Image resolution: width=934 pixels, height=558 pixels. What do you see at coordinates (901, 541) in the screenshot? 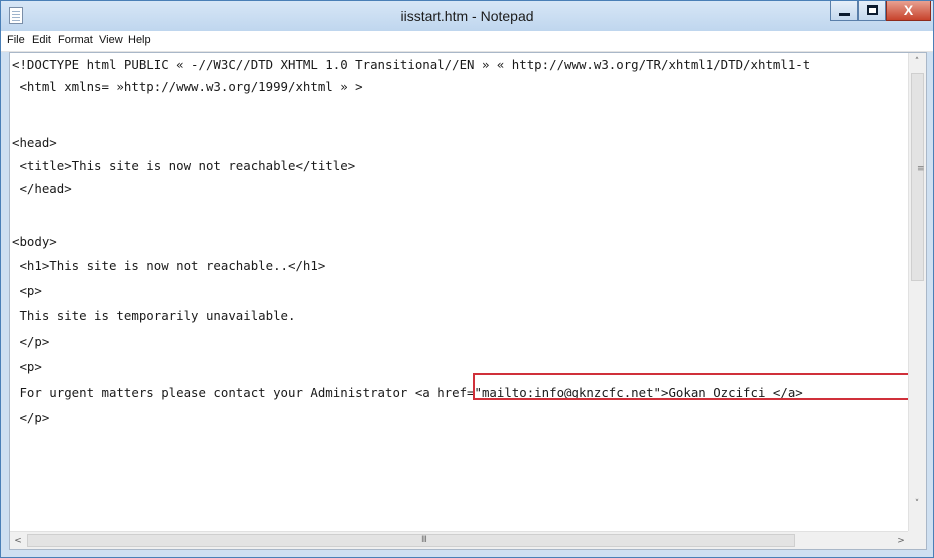
I see `scroll-right-arrow-icon: >` at bounding box center [901, 541].